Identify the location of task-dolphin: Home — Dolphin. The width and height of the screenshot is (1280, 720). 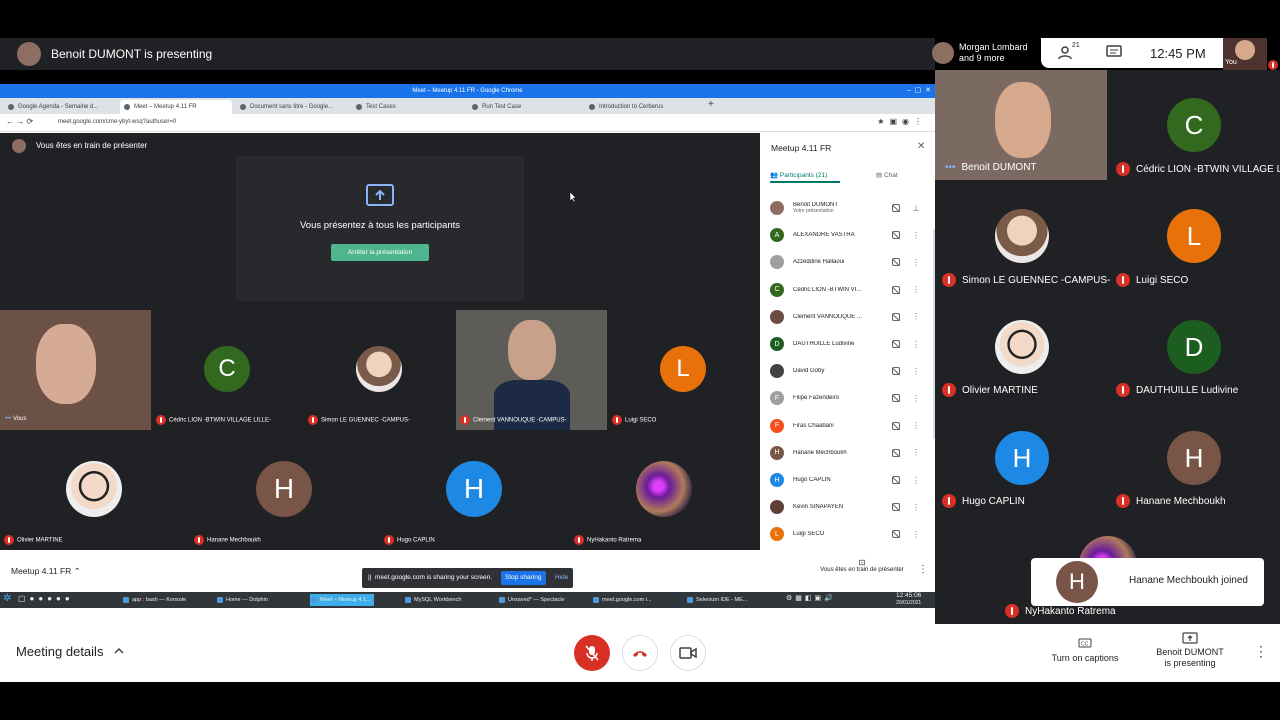
(242, 600).